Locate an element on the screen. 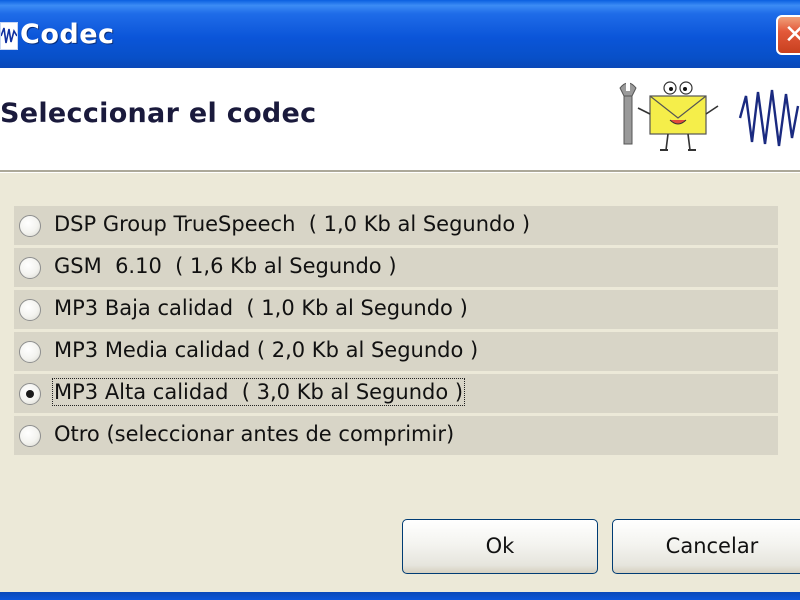 This screenshot has width=800, height=600. codec-option: Otro (seleccionar antes de comprimir) is located at coordinates (396, 435).